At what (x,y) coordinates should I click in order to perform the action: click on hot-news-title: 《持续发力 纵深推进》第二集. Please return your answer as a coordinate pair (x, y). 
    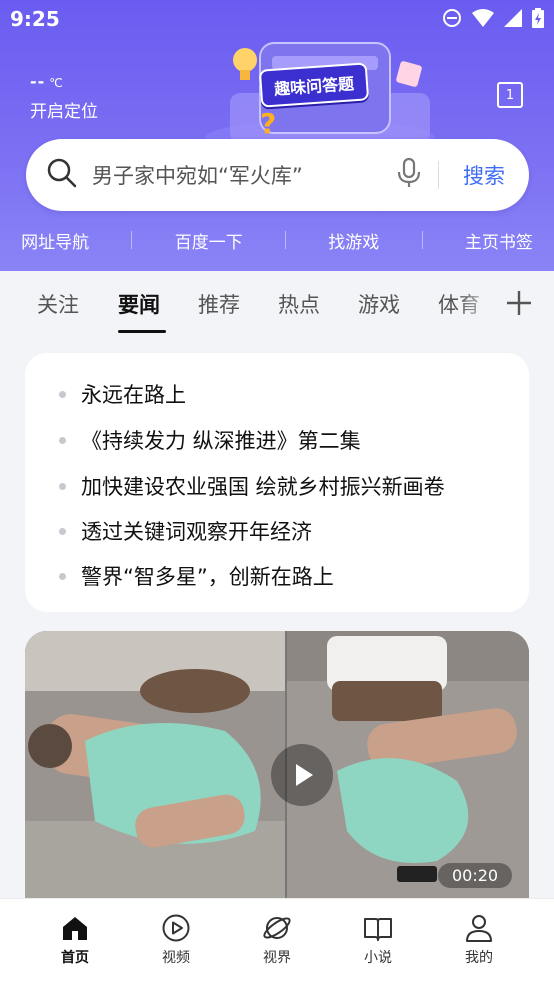
    Looking at the image, I should click on (221, 441).